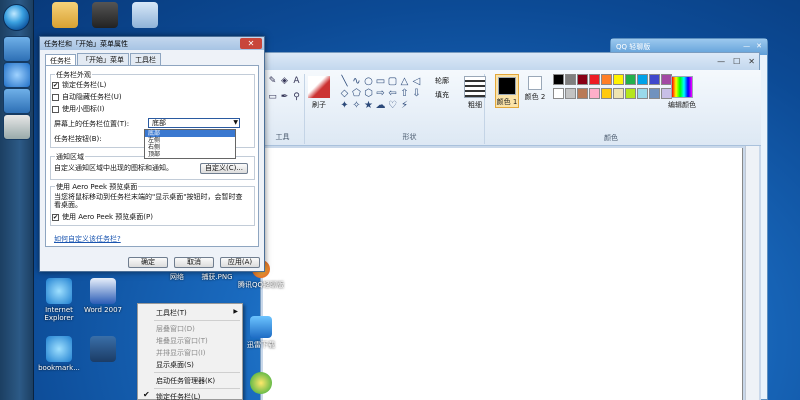 The width and height of the screenshot is (800, 400). I want to click on color1-button: 颜色 1, so click(507, 91).